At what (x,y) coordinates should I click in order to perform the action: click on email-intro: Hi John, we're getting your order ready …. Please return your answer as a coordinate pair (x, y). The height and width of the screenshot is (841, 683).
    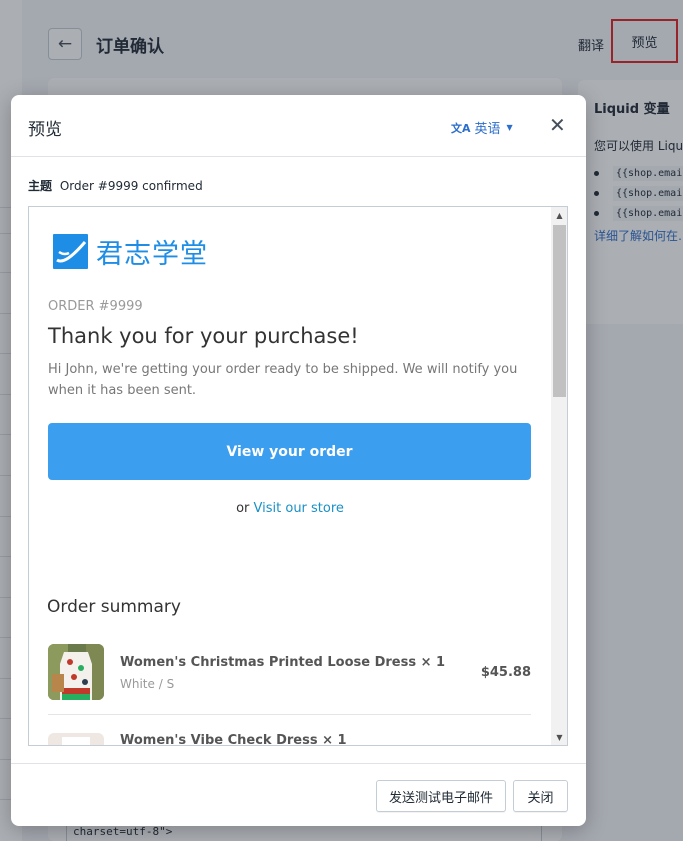
    Looking at the image, I should click on (283, 380).